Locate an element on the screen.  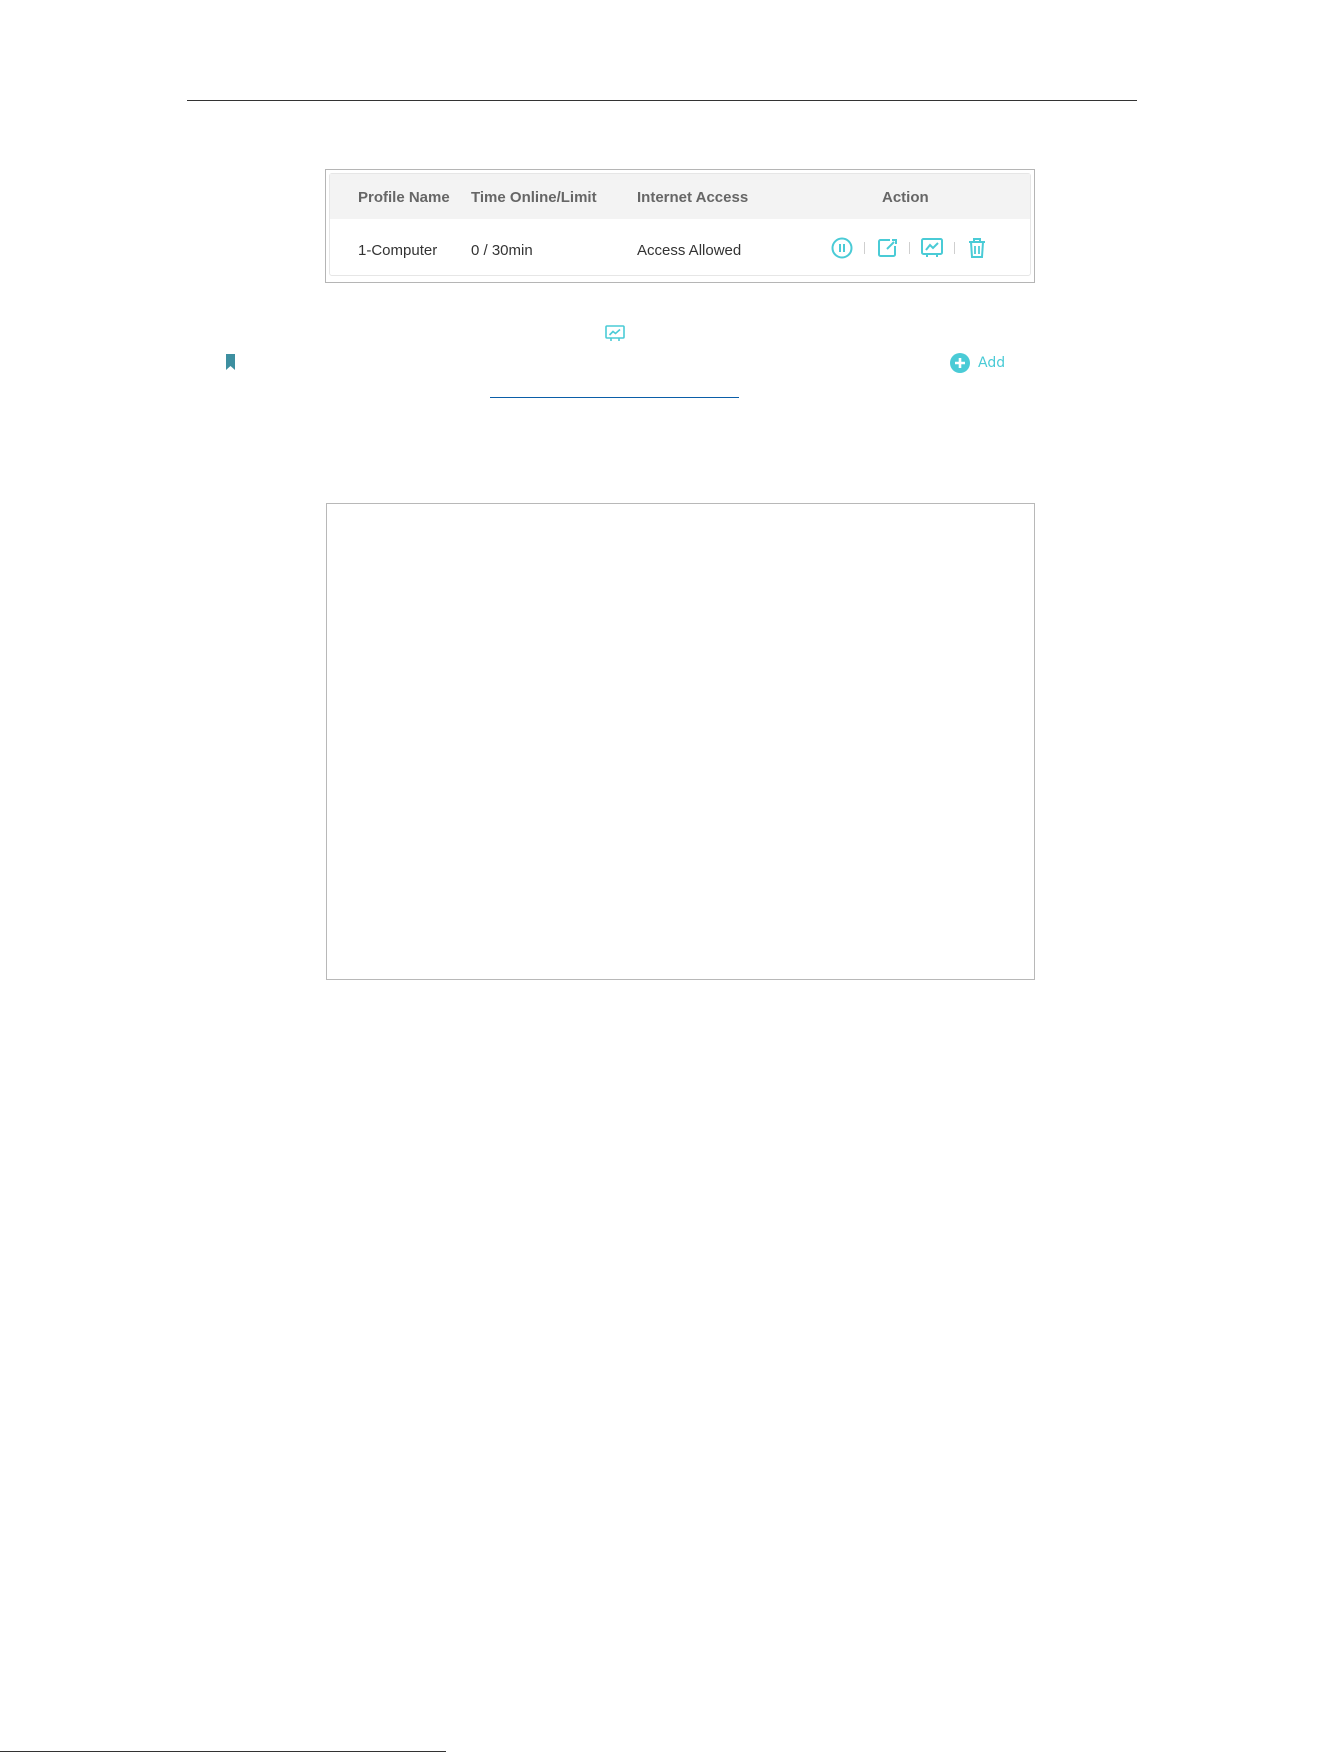
row-actions is located at coordinates (909, 248).